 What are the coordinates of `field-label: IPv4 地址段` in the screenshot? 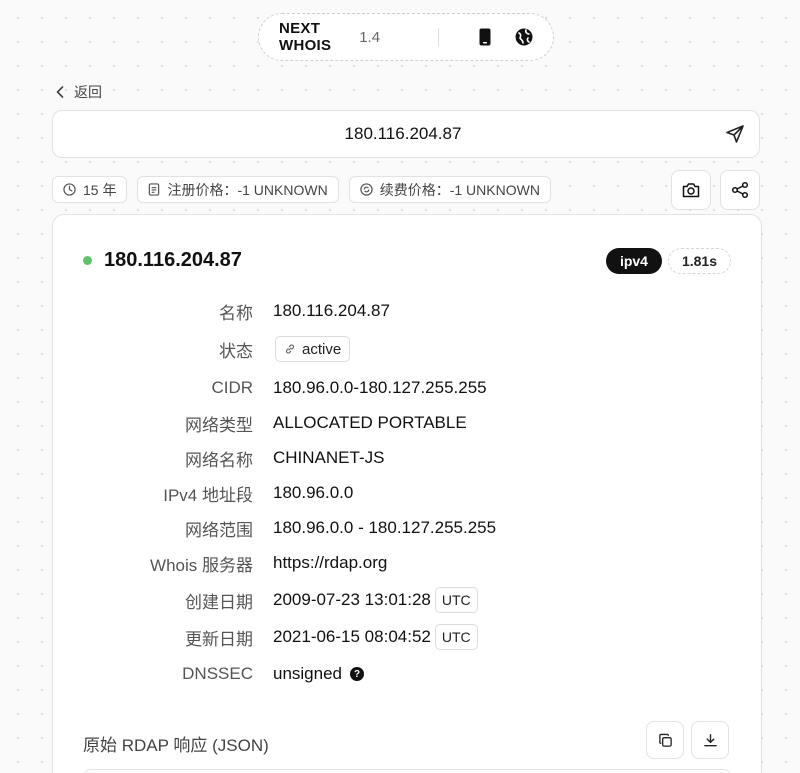 It's located at (208, 495).